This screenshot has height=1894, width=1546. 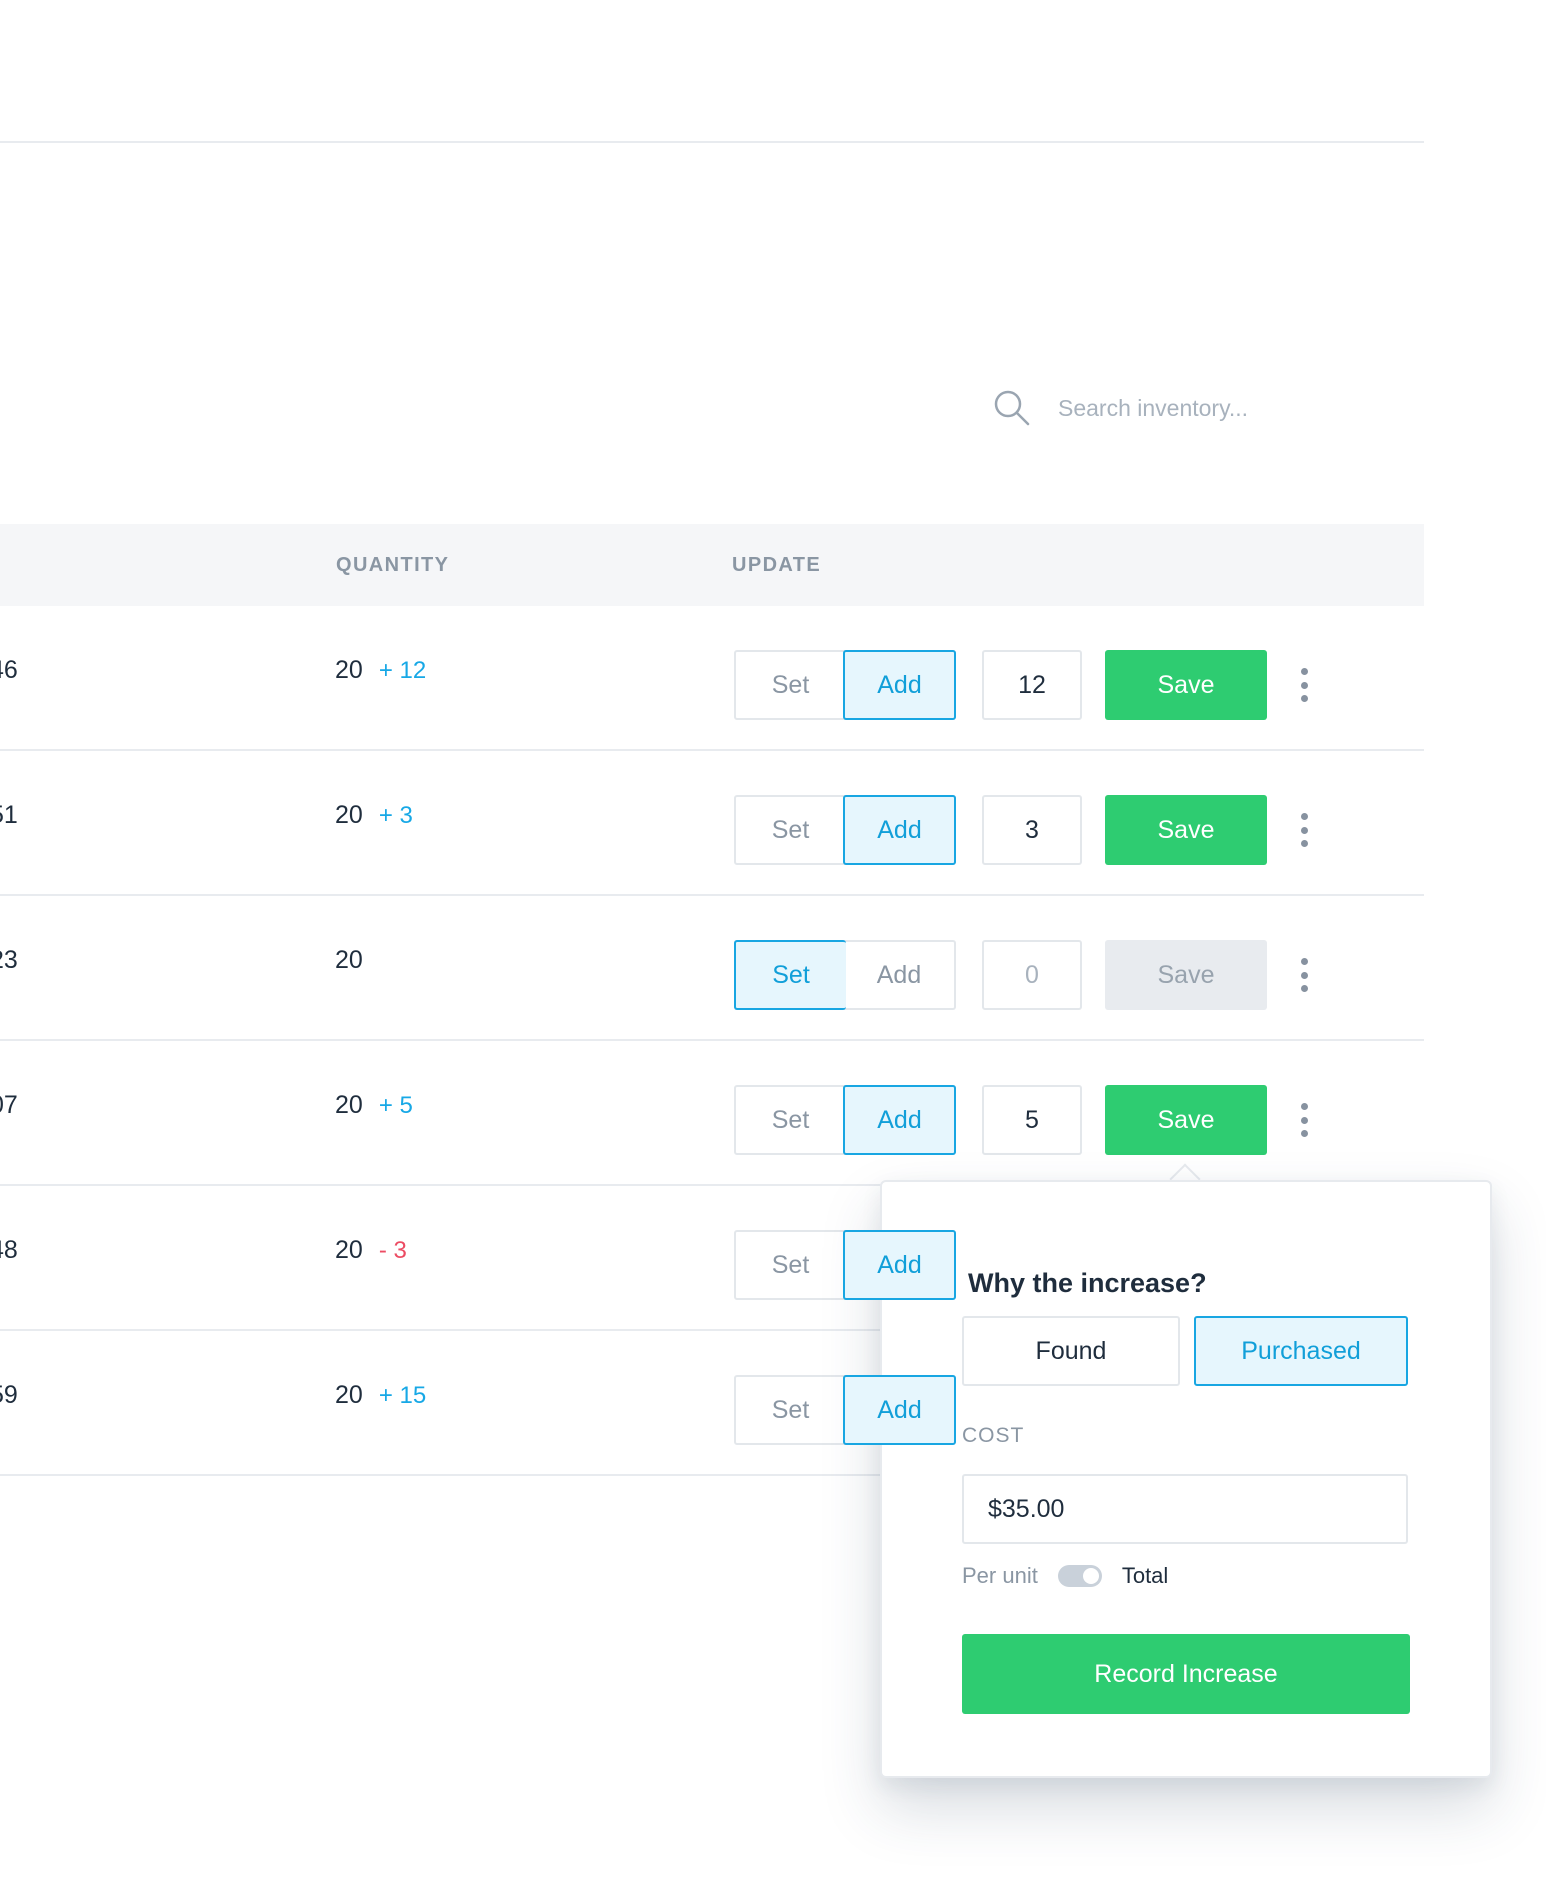 I want to click on search-bar, so click(x=1142, y=408).